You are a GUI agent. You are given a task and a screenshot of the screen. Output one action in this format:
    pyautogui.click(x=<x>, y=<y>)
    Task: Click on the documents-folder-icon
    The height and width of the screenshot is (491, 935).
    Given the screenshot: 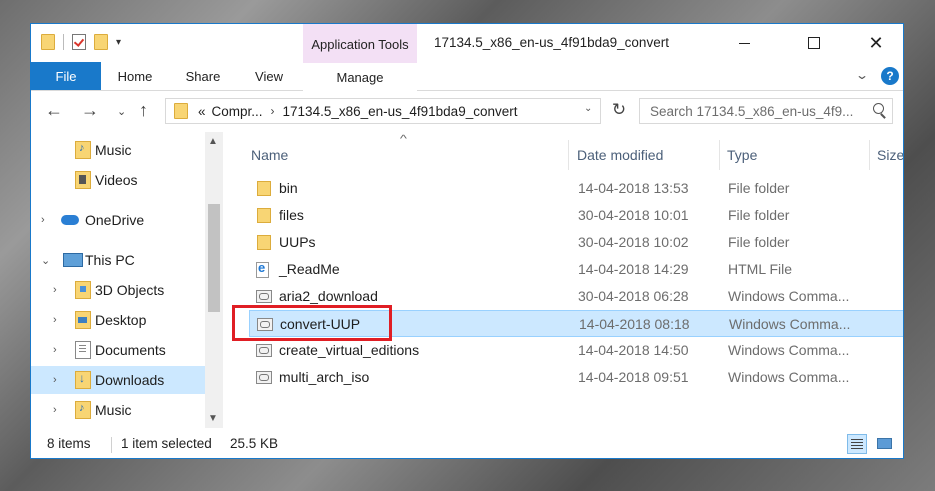 What is the action you would take?
    pyautogui.click(x=83, y=350)
    